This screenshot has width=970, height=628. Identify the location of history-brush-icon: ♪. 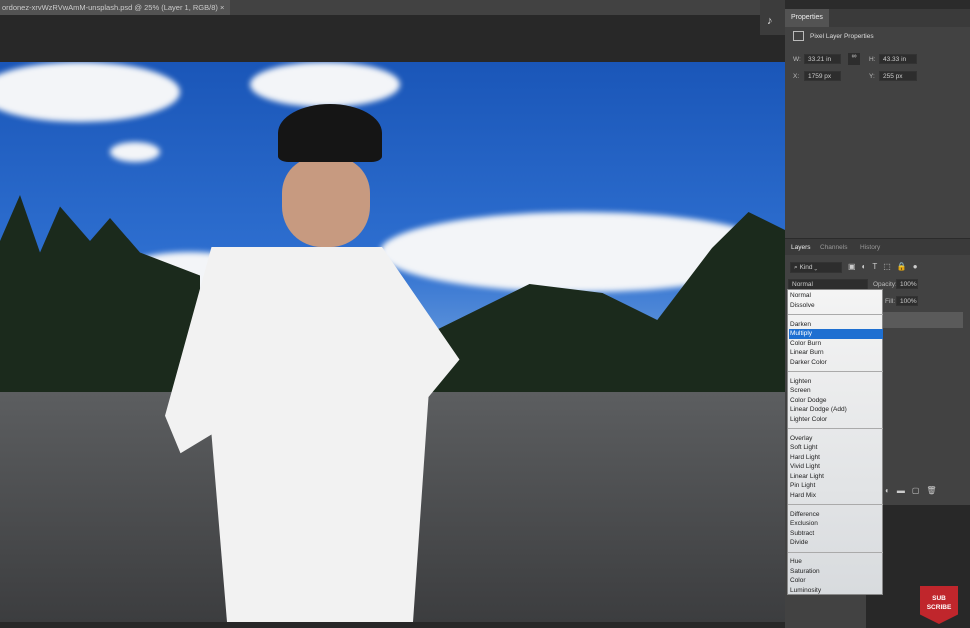
(772, 22).